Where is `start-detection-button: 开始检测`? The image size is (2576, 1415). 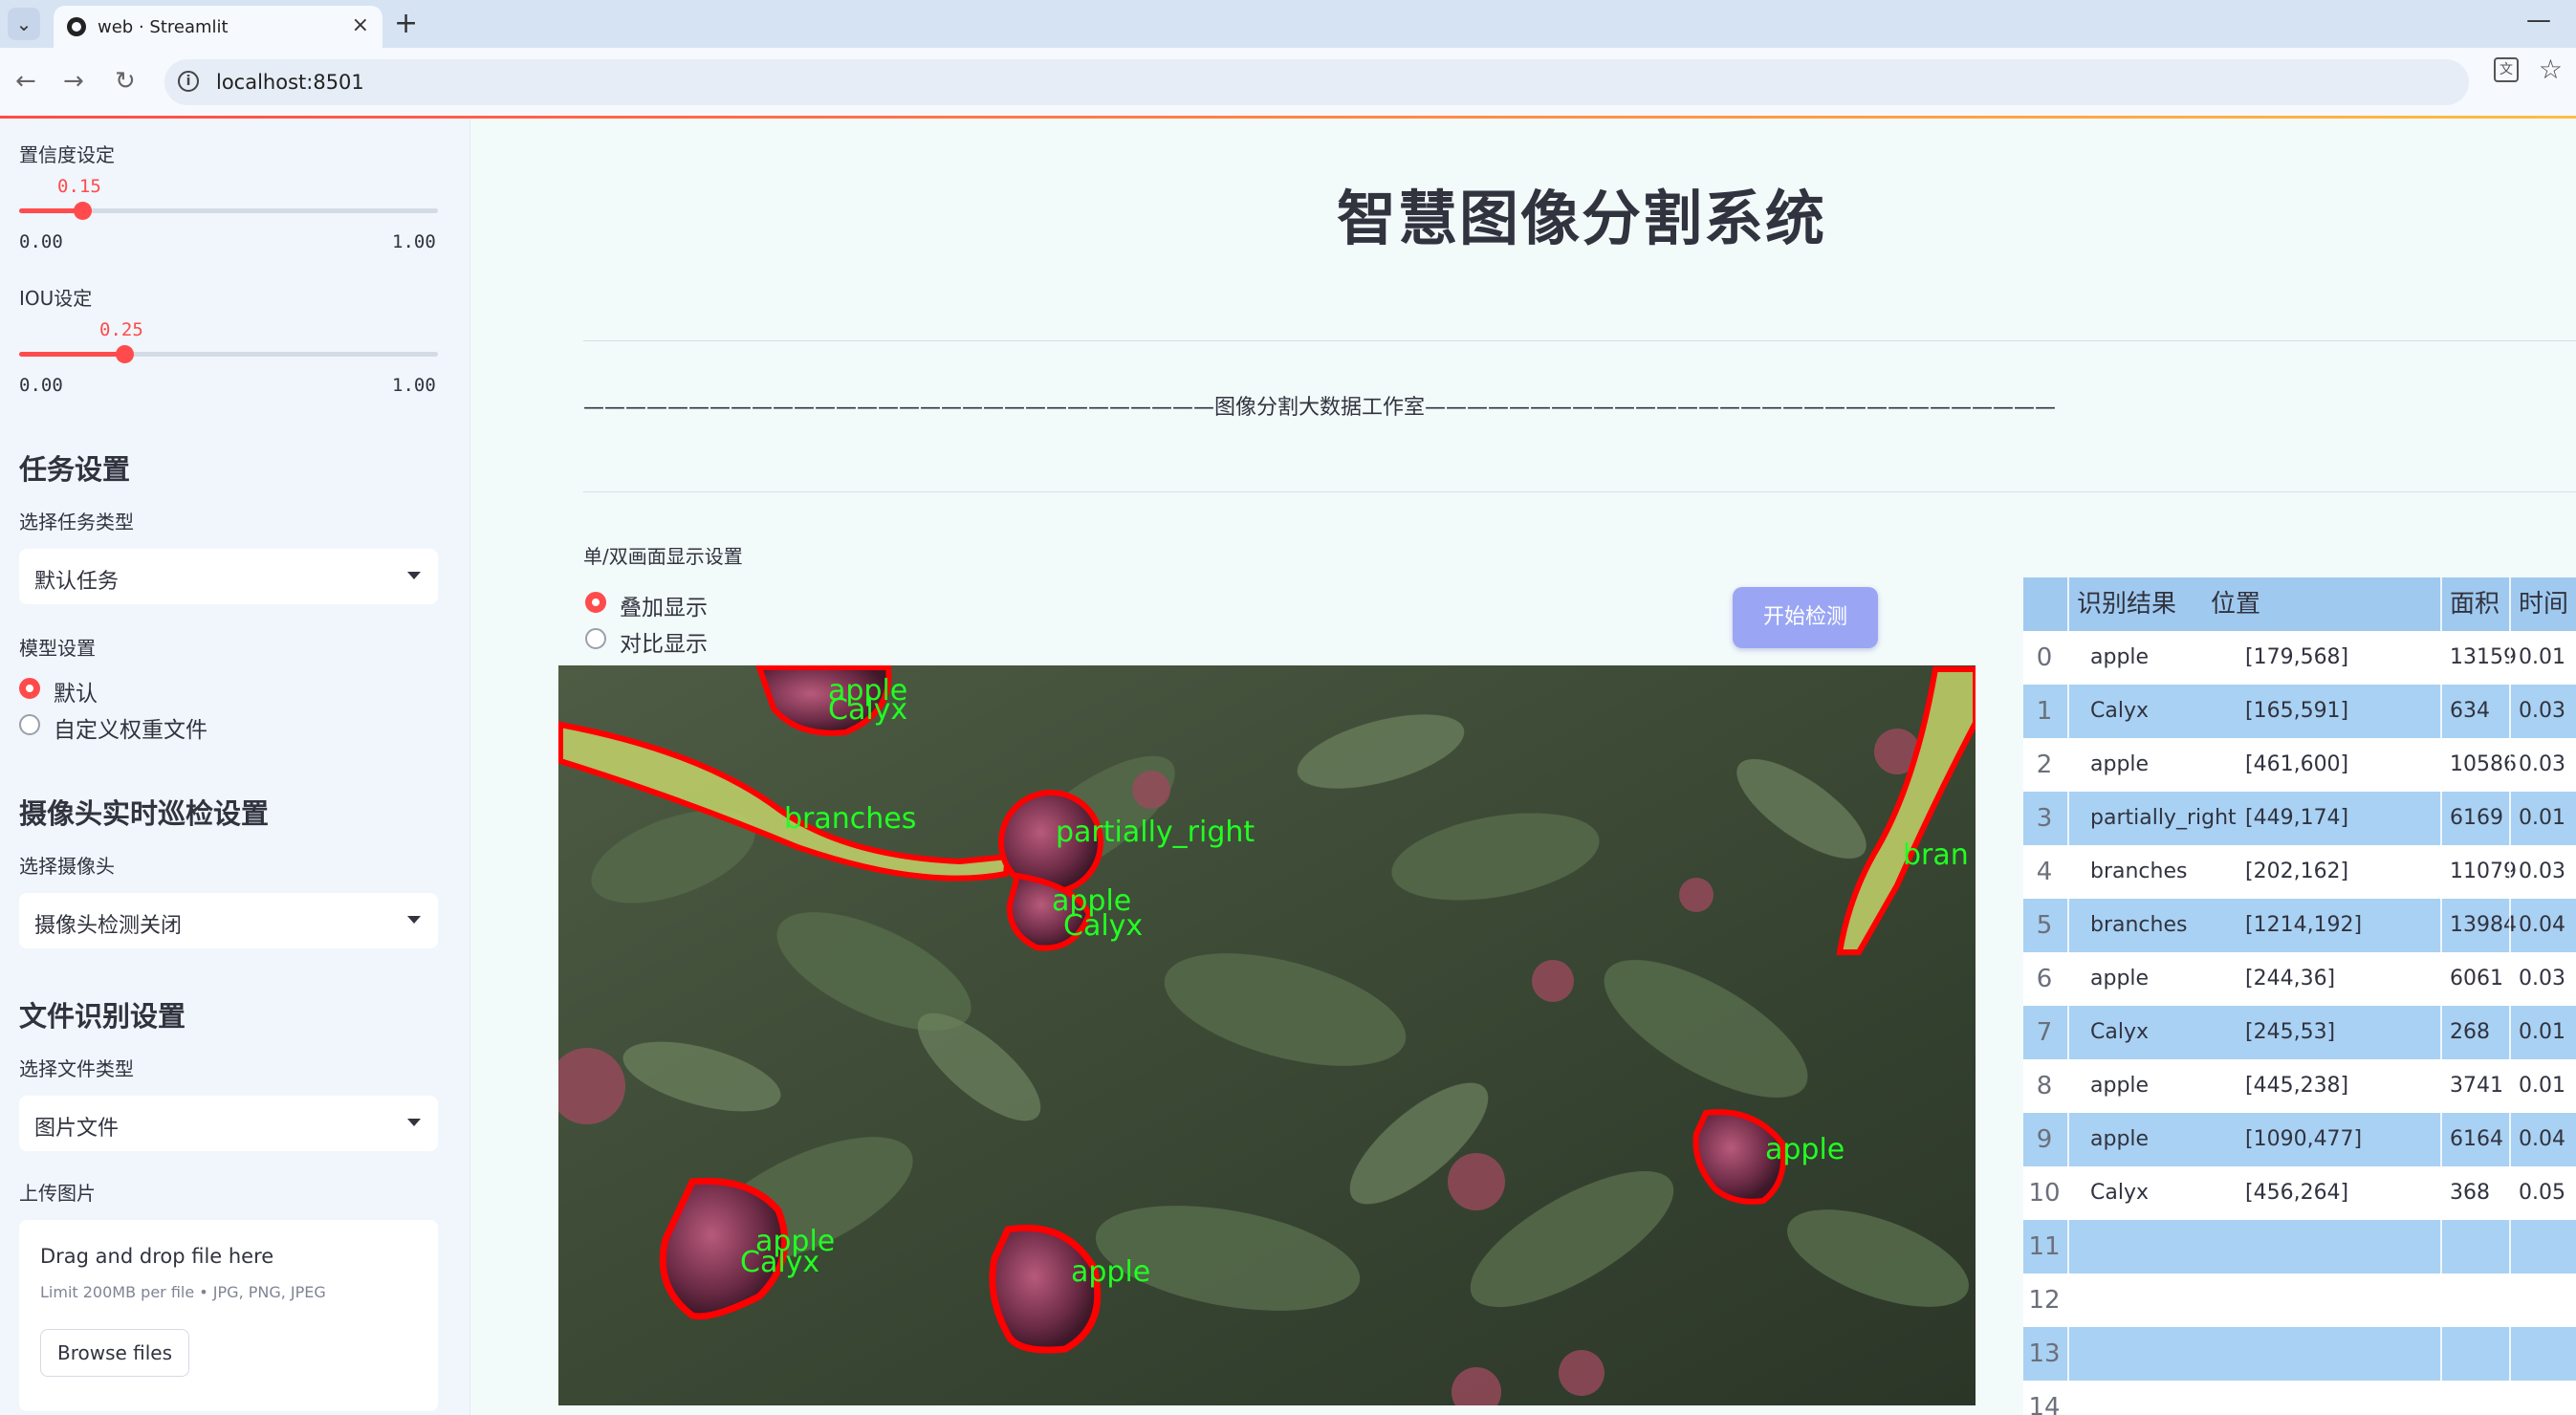 start-detection-button: 开始检测 is located at coordinates (1805, 617).